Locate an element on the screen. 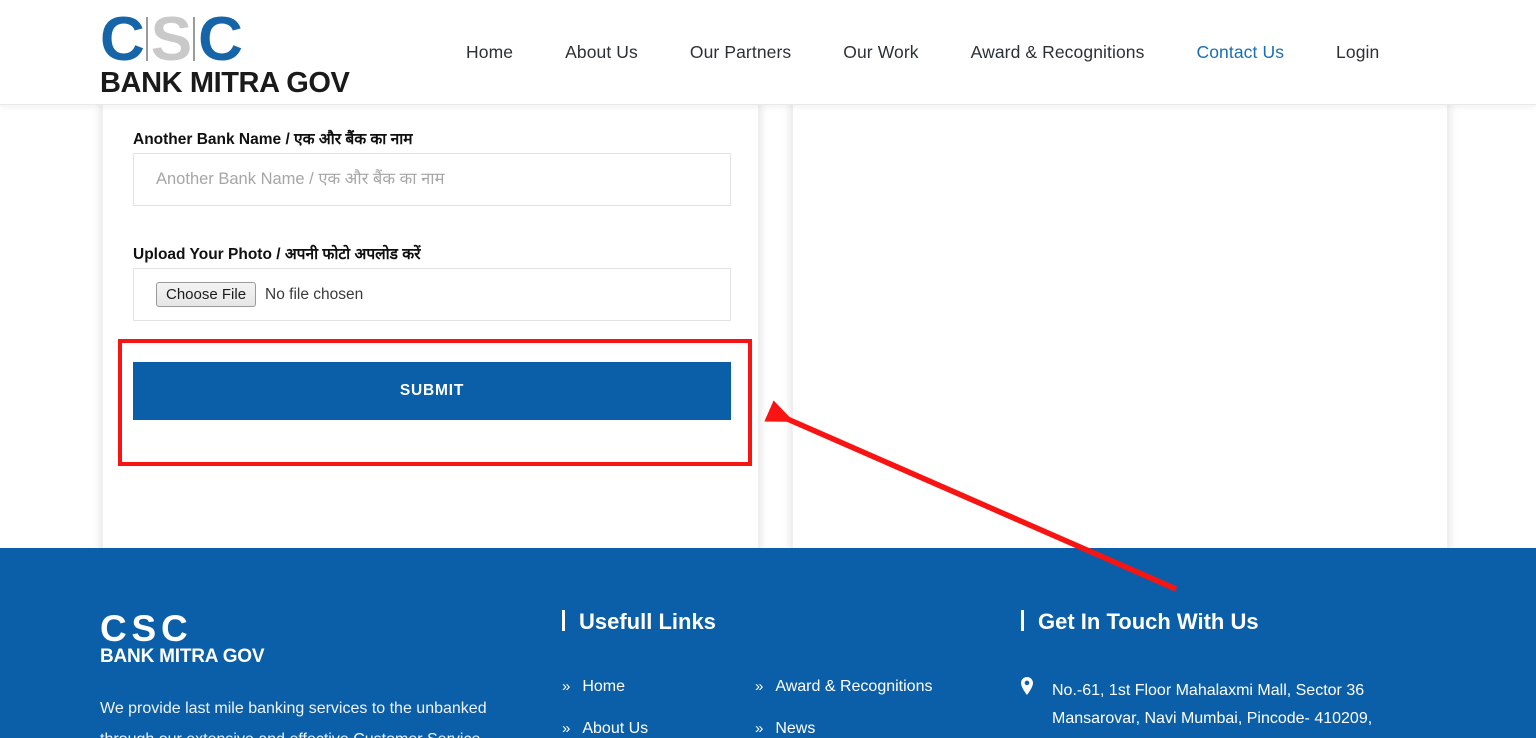 The width and height of the screenshot is (1536, 738). nav-item-our-work: Our Work is located at coordinates (880, 52).